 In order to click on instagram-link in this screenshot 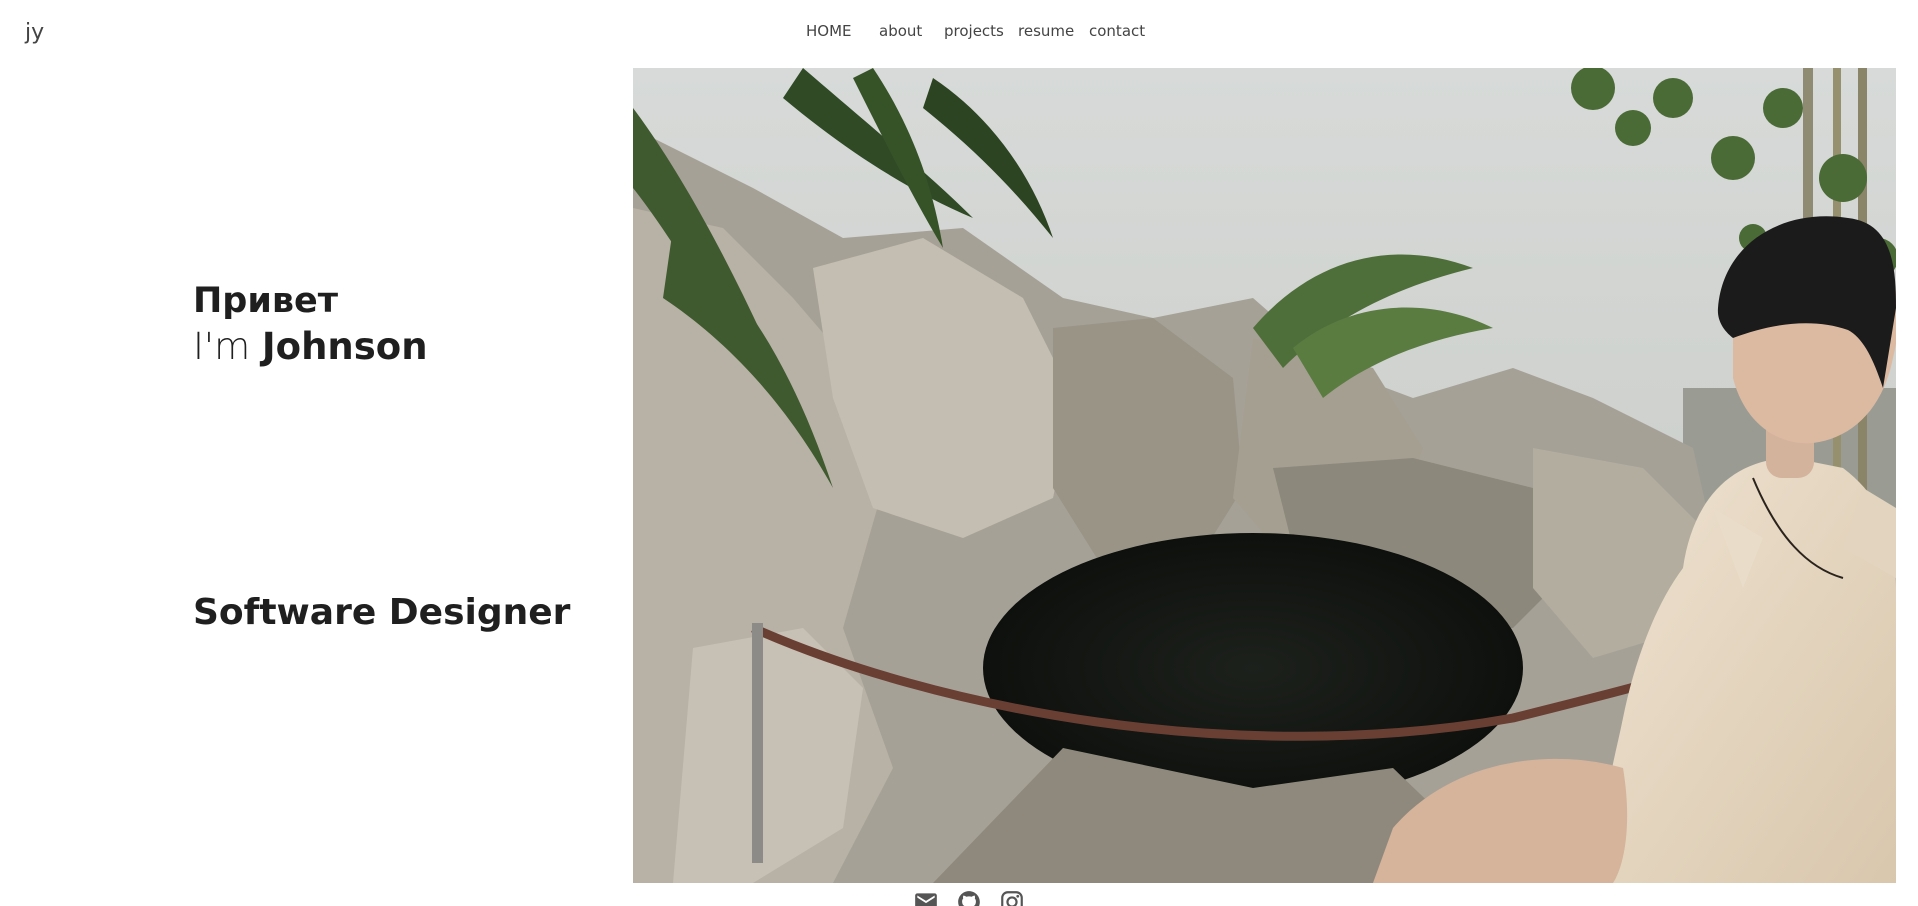, I will do `click(1012, 897)`.